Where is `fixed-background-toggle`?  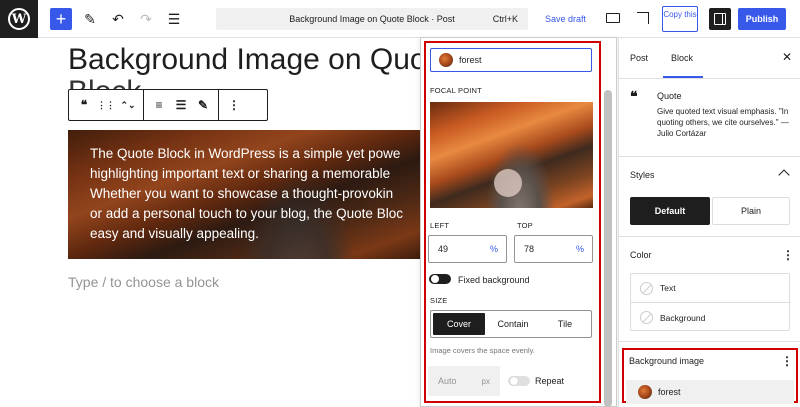
fixed-background-toggle is located at coordinates (440, 279).